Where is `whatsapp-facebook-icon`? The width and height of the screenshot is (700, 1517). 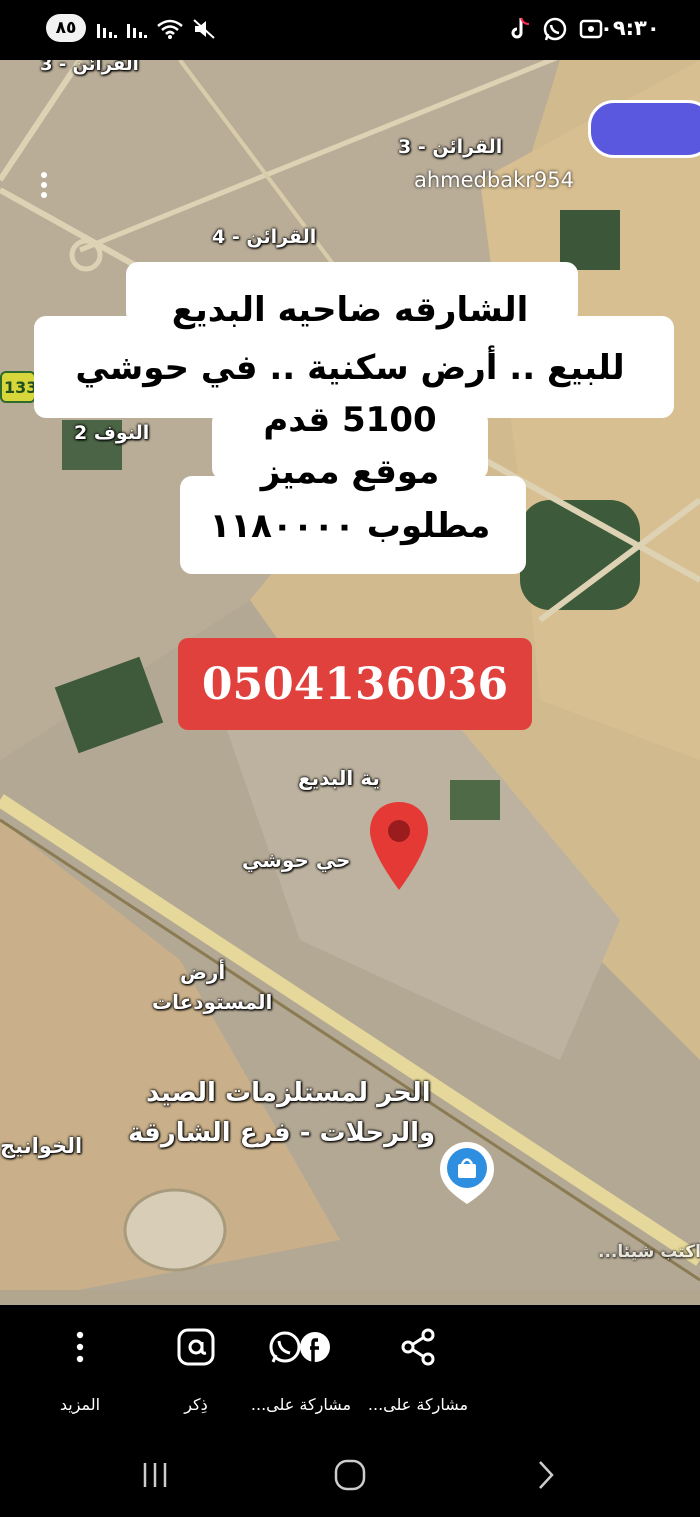 whatsapp-facebook-icon is located at coordinates (299, 1347).